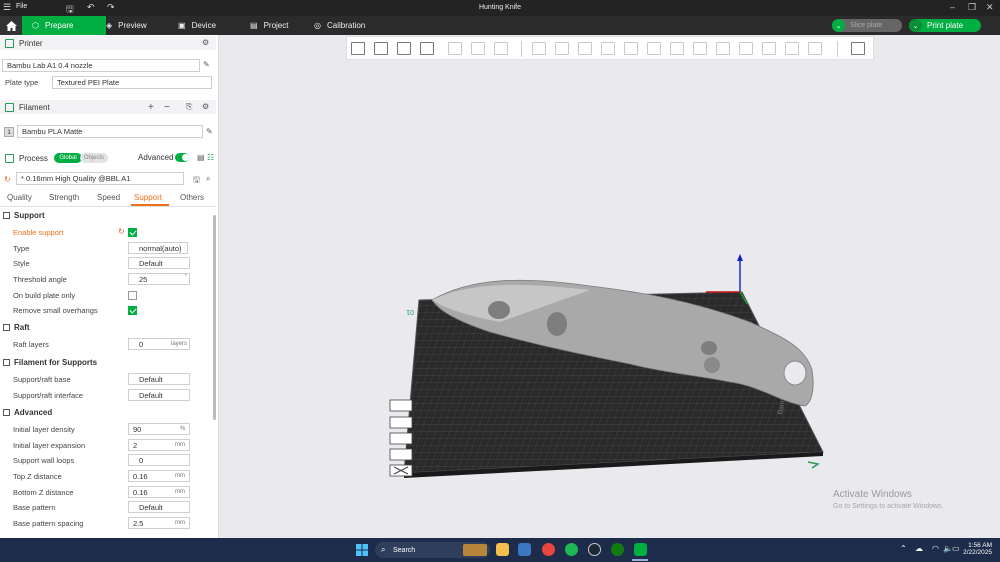 Image resolution: width=1000 pixels, height=562 pixels. I want to click on store-icon, so click(524, 549).